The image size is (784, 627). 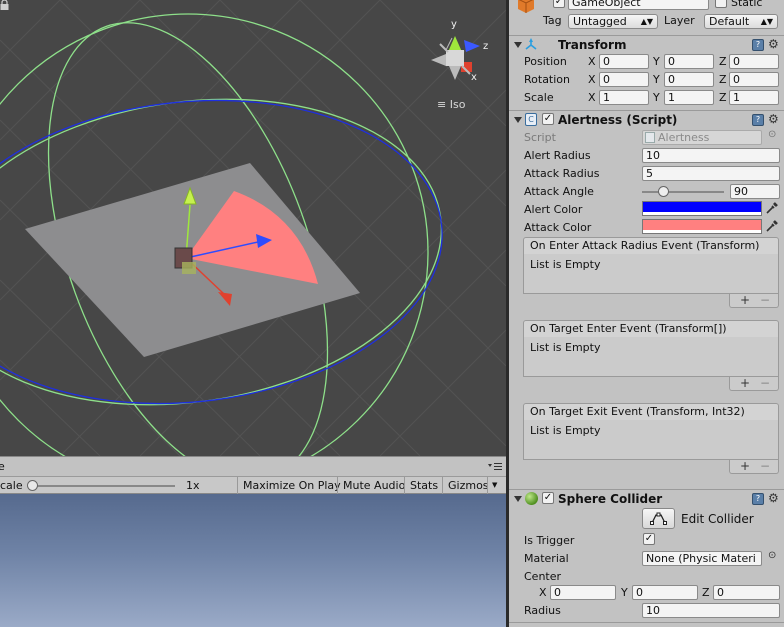 I want to click on alert-radius-label: Alert Radius, so click(x=557, y=155).